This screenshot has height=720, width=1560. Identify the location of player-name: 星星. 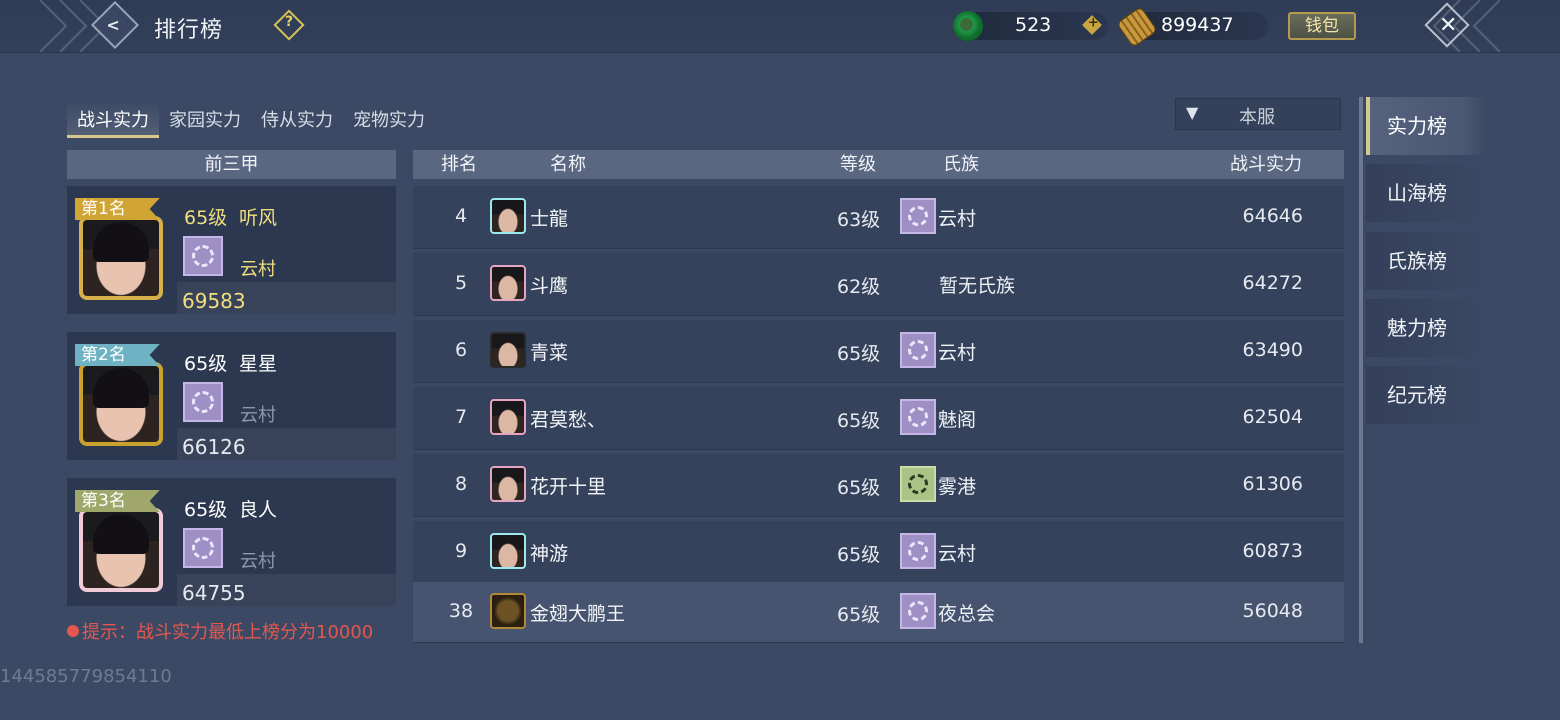
(258, 364).